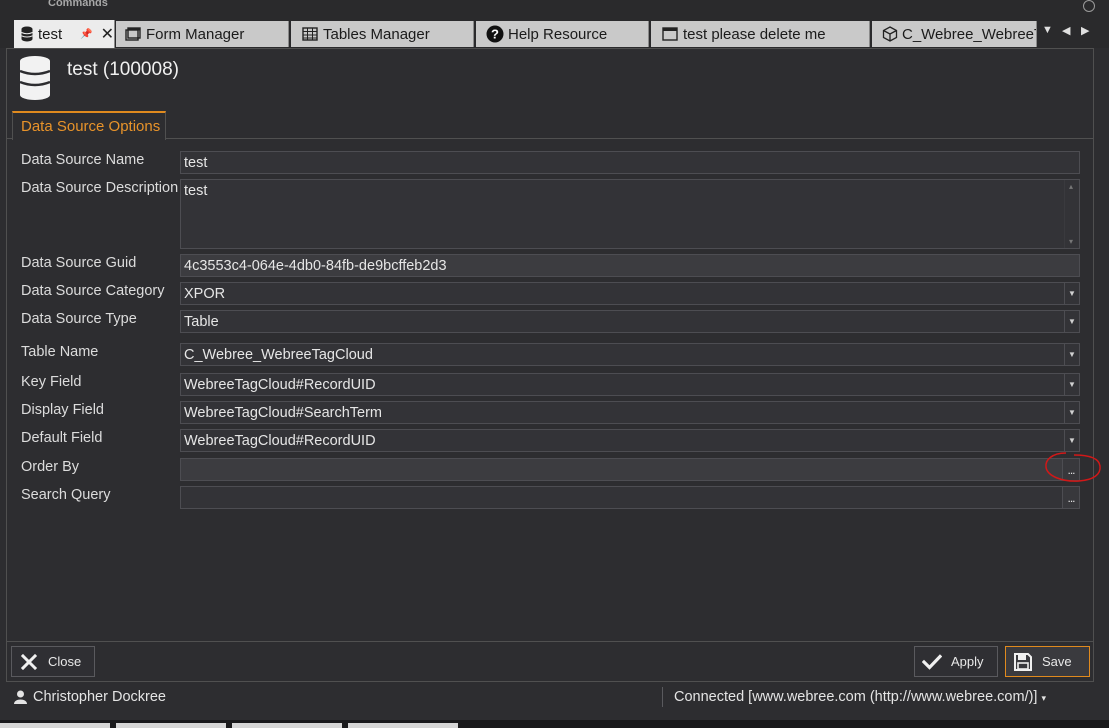 Image resolution: width=1109 pixels, height=728 pixels. I want to click on chevron-down-icon: ▾, so click(1043, 698).